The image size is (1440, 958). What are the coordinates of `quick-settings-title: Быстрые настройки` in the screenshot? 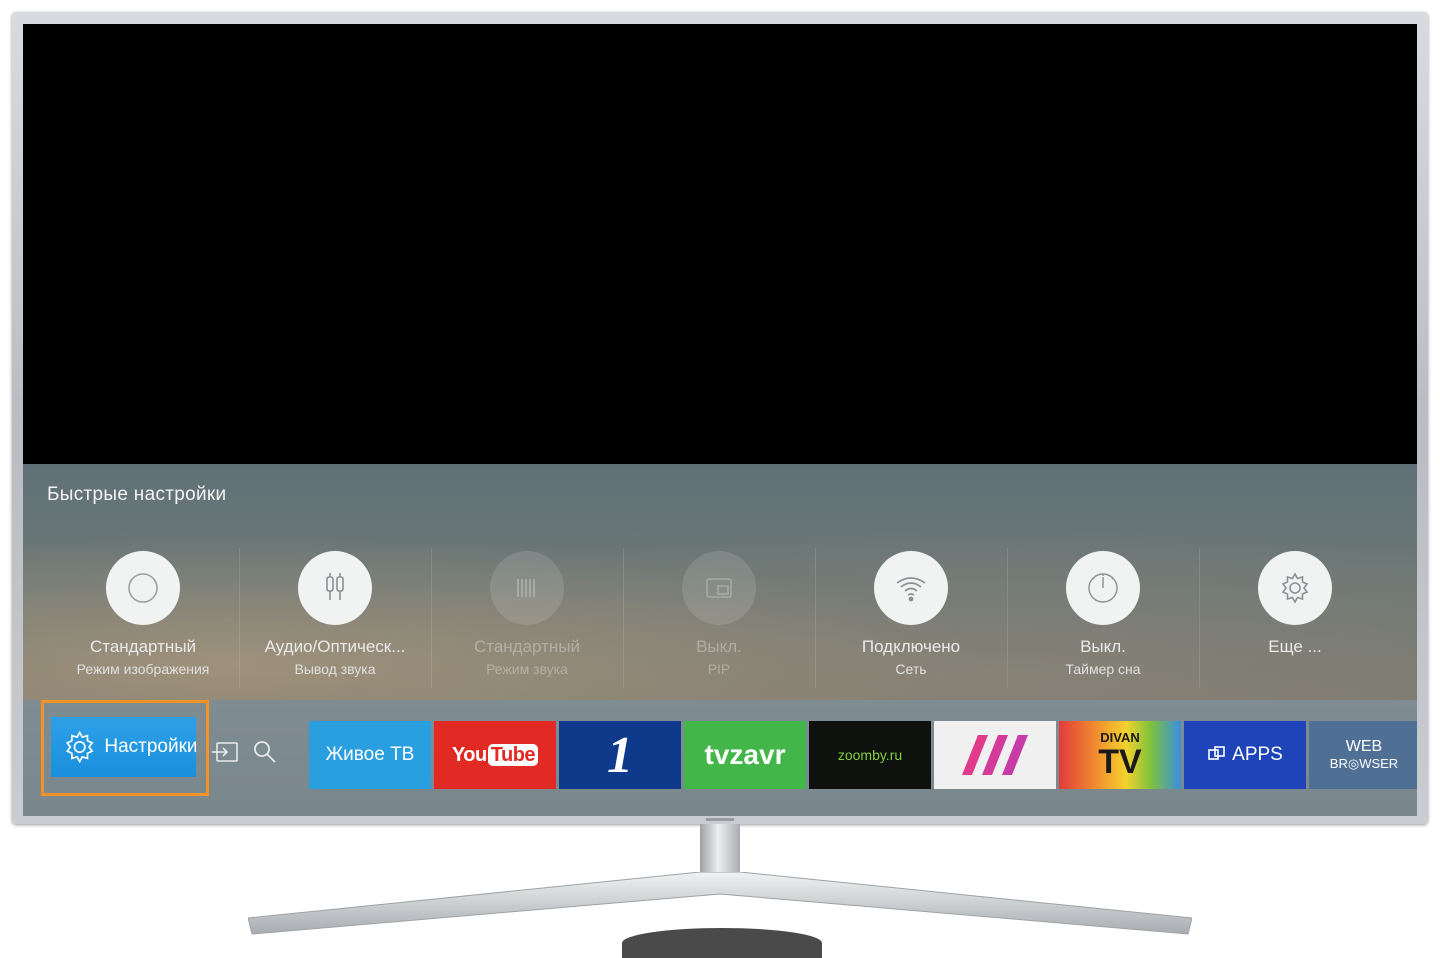 It's located at (137, 494).